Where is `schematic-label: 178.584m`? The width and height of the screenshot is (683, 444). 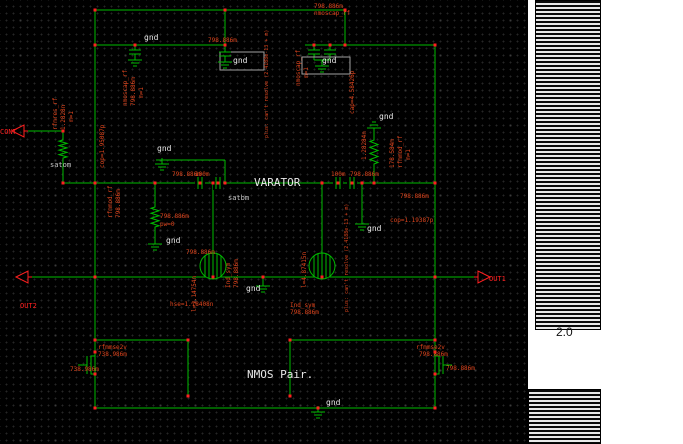 schematic-label: 178.584m is located at coordinates (392, 153).